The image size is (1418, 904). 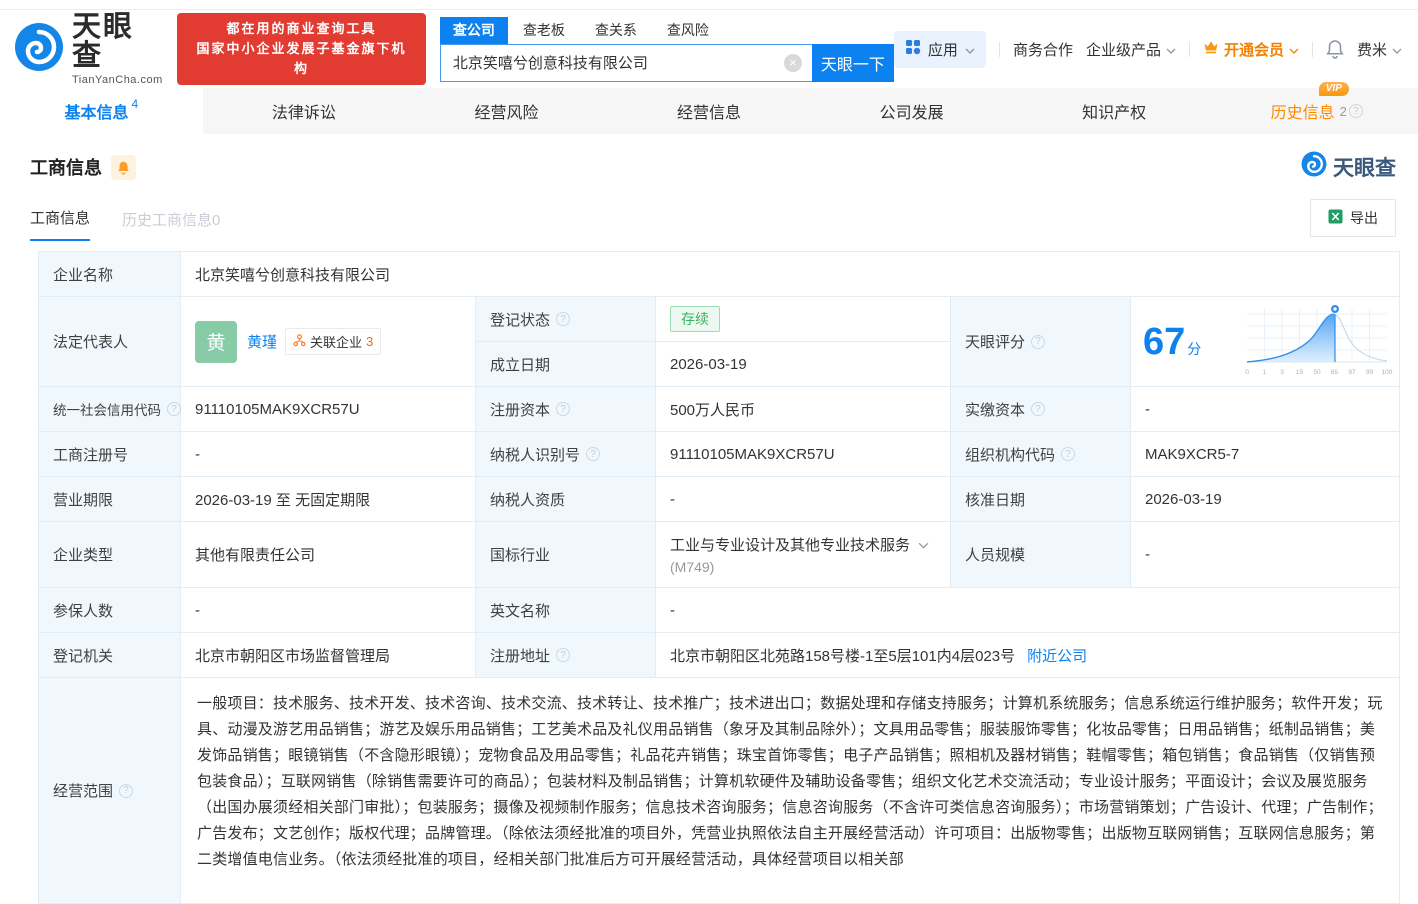 What do you see at coordinates (96, 113) in the screenshot?
I see `tab-basic-info-label: 基本信息` at bounding box center [96, 113].